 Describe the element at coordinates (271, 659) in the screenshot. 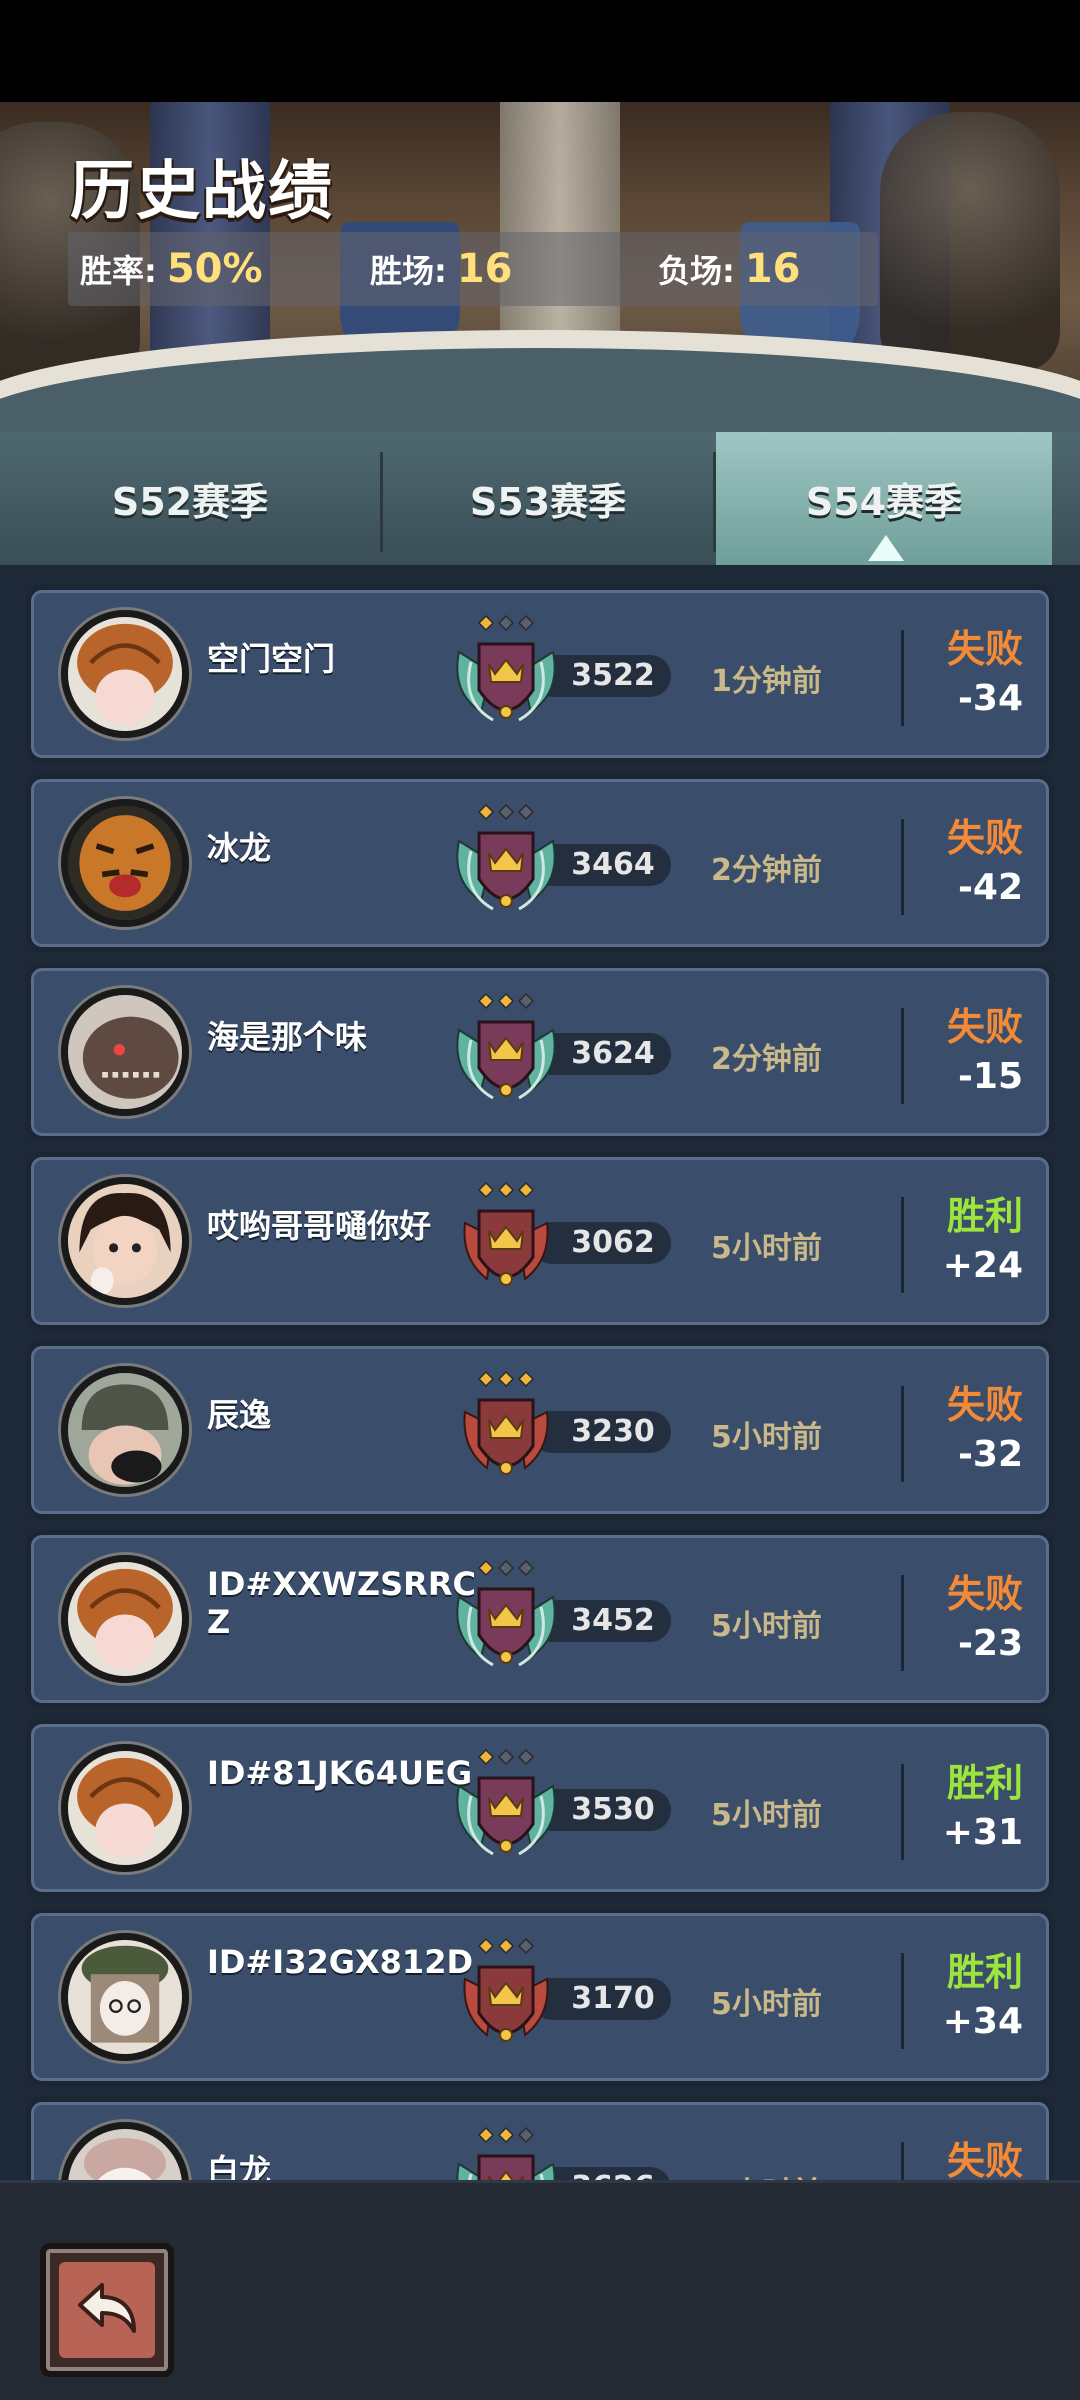

I see `player-name: 空门空门` at that location.